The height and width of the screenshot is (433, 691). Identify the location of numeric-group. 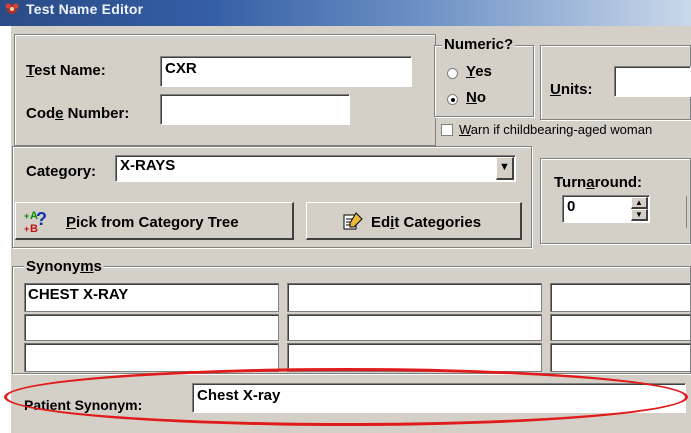
(484, 81).